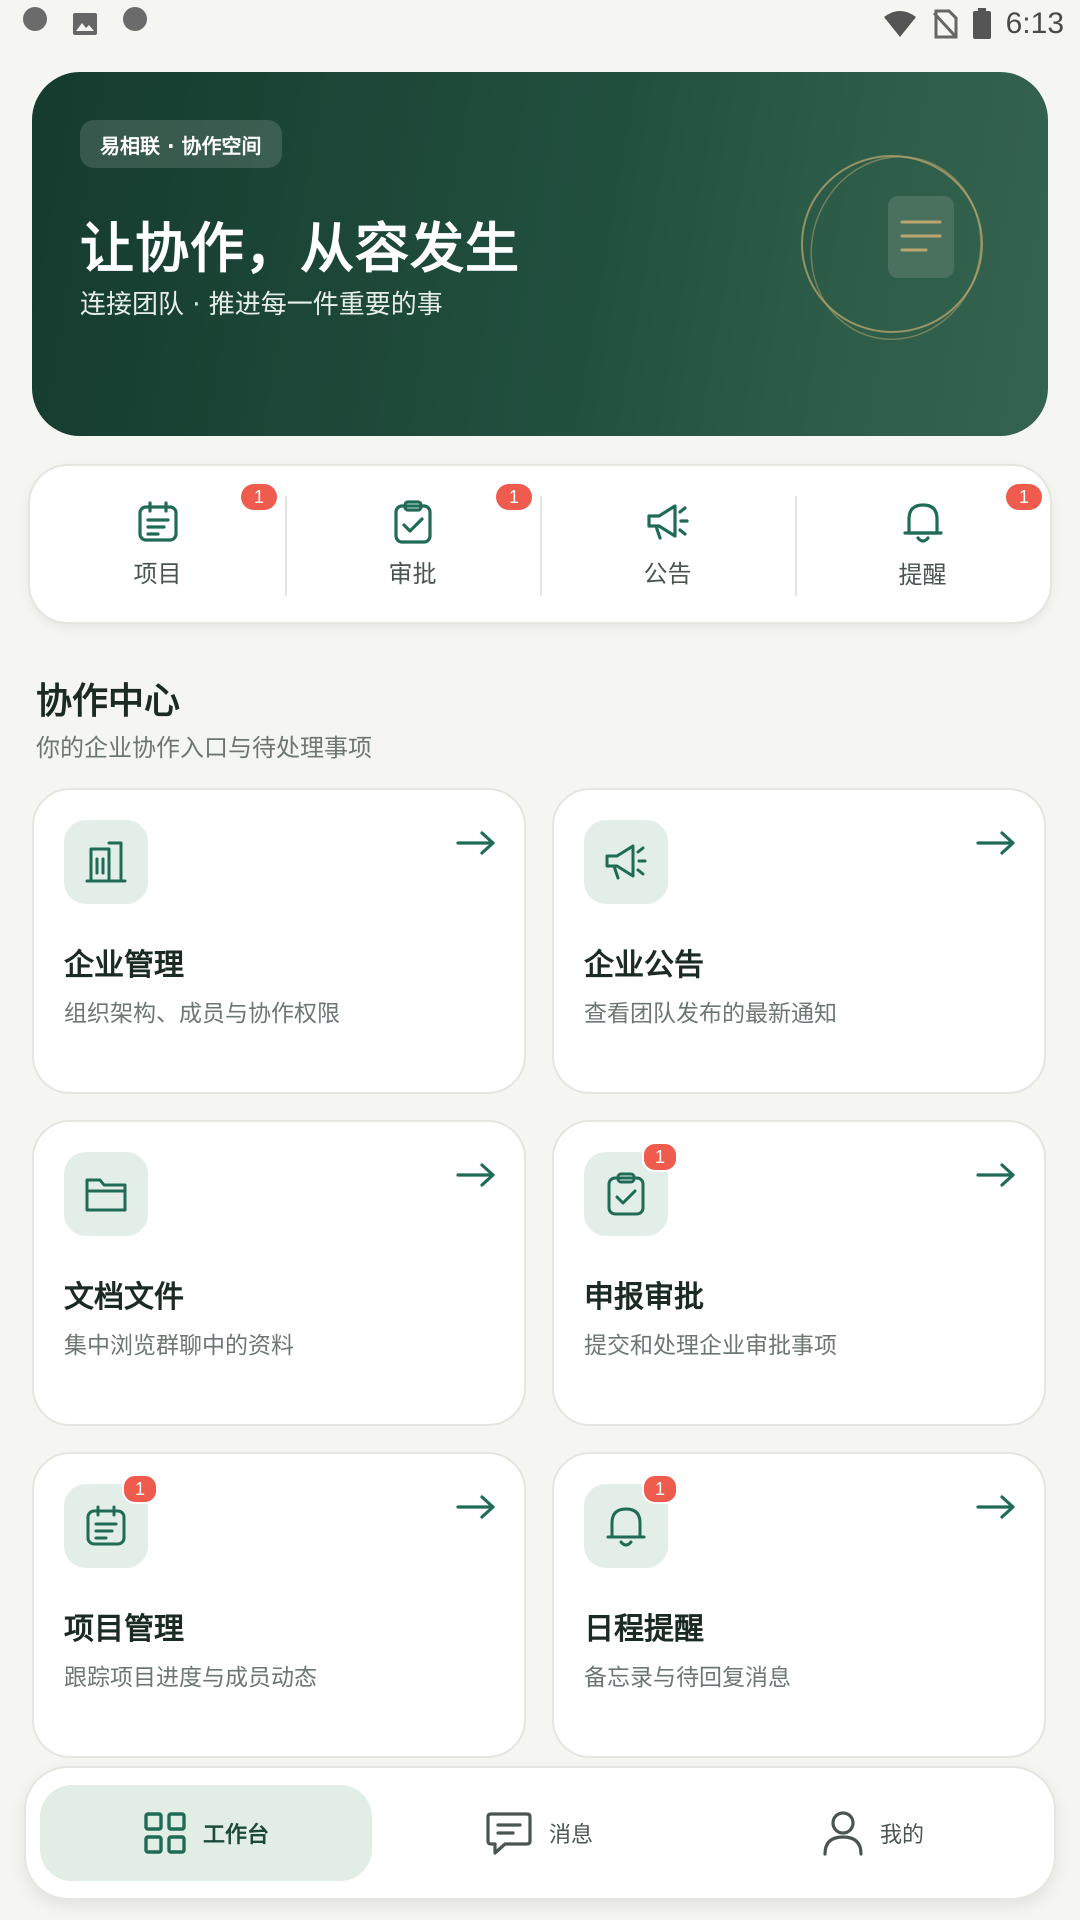 Image resolution: width=1080 pixels, height=1920 pixels. Describe the element at coordinates (279, 1273) in the screenshot. I see `card-documents: 文档文件 集中浏览群聊中的资料` at that location.